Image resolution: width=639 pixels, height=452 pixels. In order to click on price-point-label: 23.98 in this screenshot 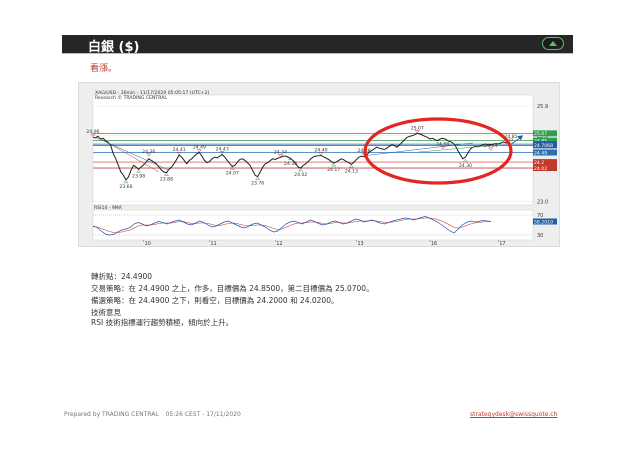, I will do `click(138, 176)`.